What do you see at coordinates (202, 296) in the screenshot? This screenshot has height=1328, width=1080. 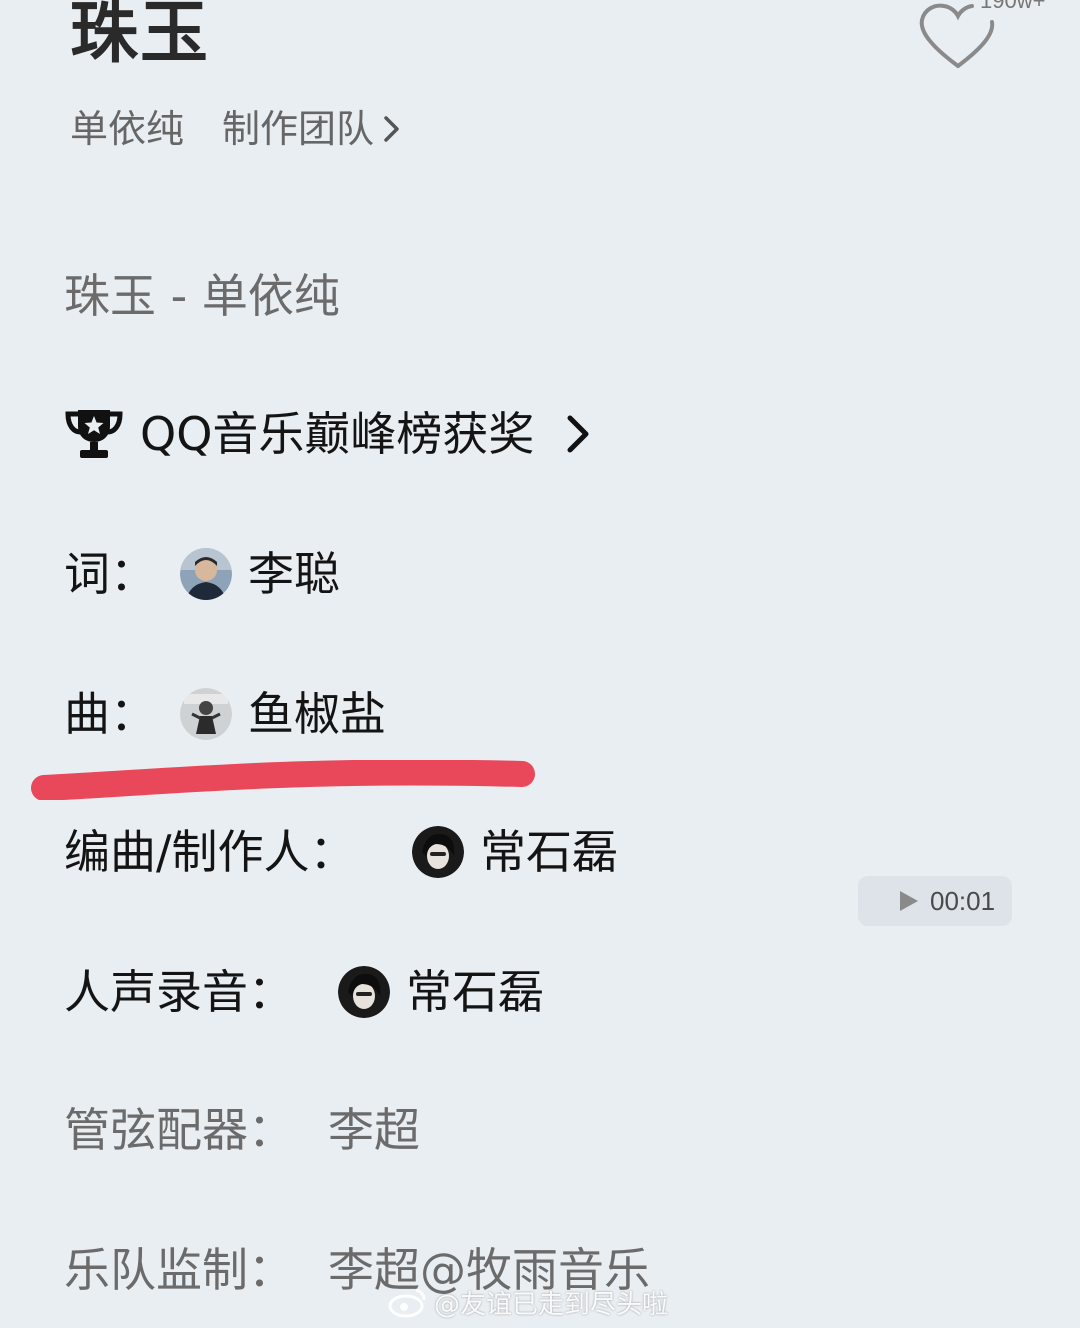 I see `song-artist-line: 珠玉 - 单依纯` at bounding box center [202, 296].